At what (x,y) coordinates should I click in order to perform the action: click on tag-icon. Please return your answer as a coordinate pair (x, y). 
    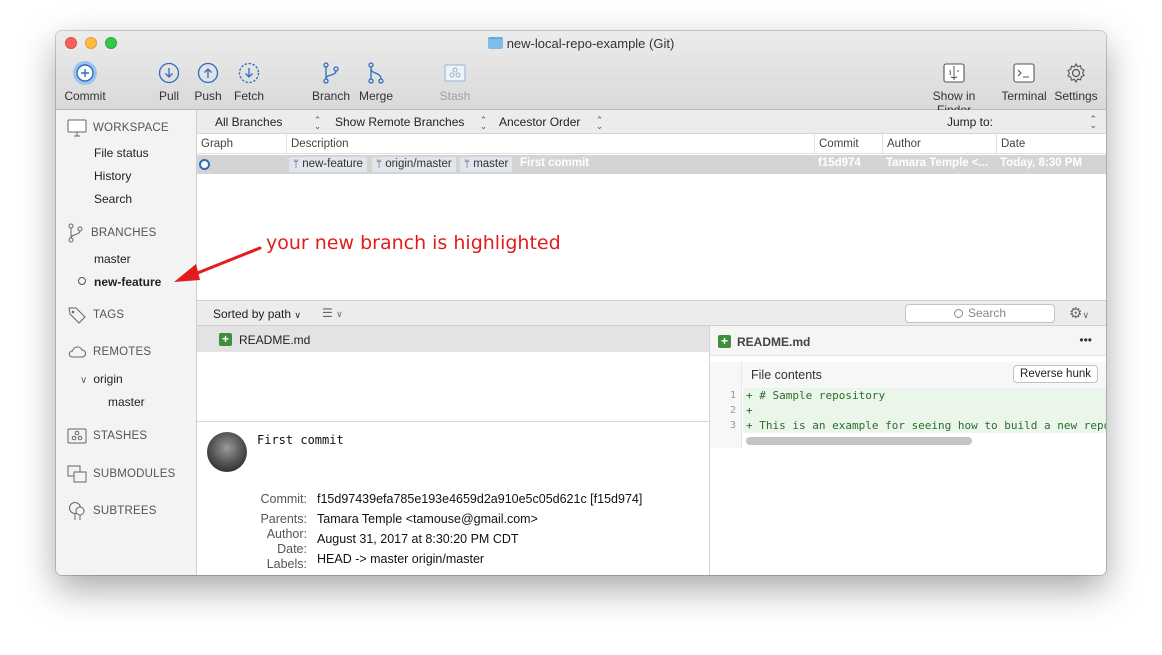
    Looking at the image, I should click on (77, 315).